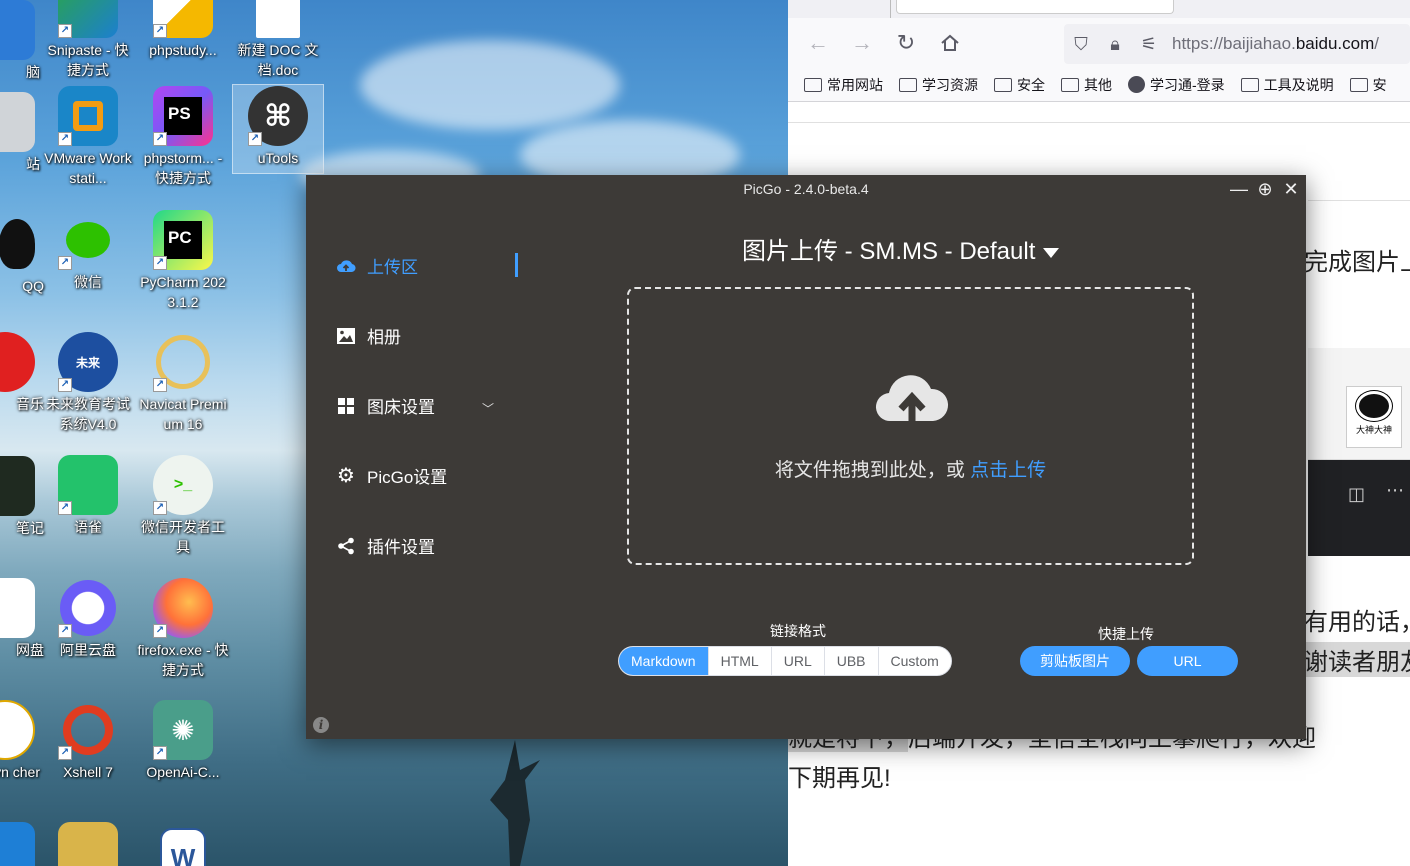 The image size is (1410, 866). What do you see at coordinates (910, 426) in the screenshot?
I see `upload-dropzone: 将文件拖拽到此处，或 点击上传` at bounding box center [910, 426].